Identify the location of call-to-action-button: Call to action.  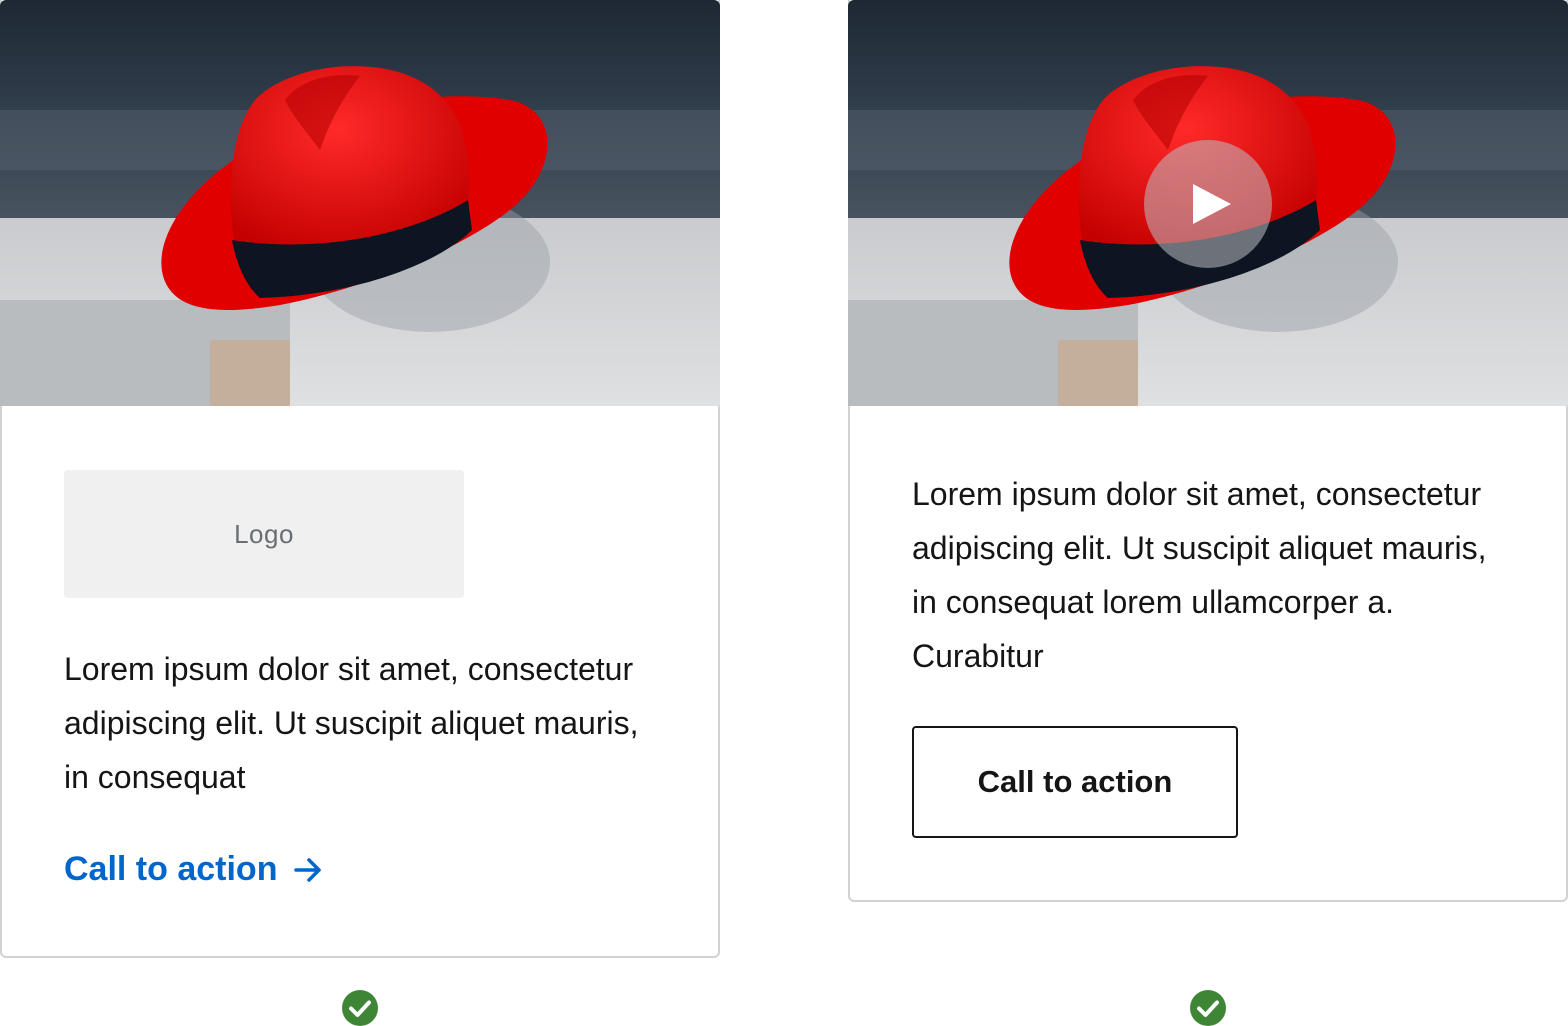
(1075, 782).